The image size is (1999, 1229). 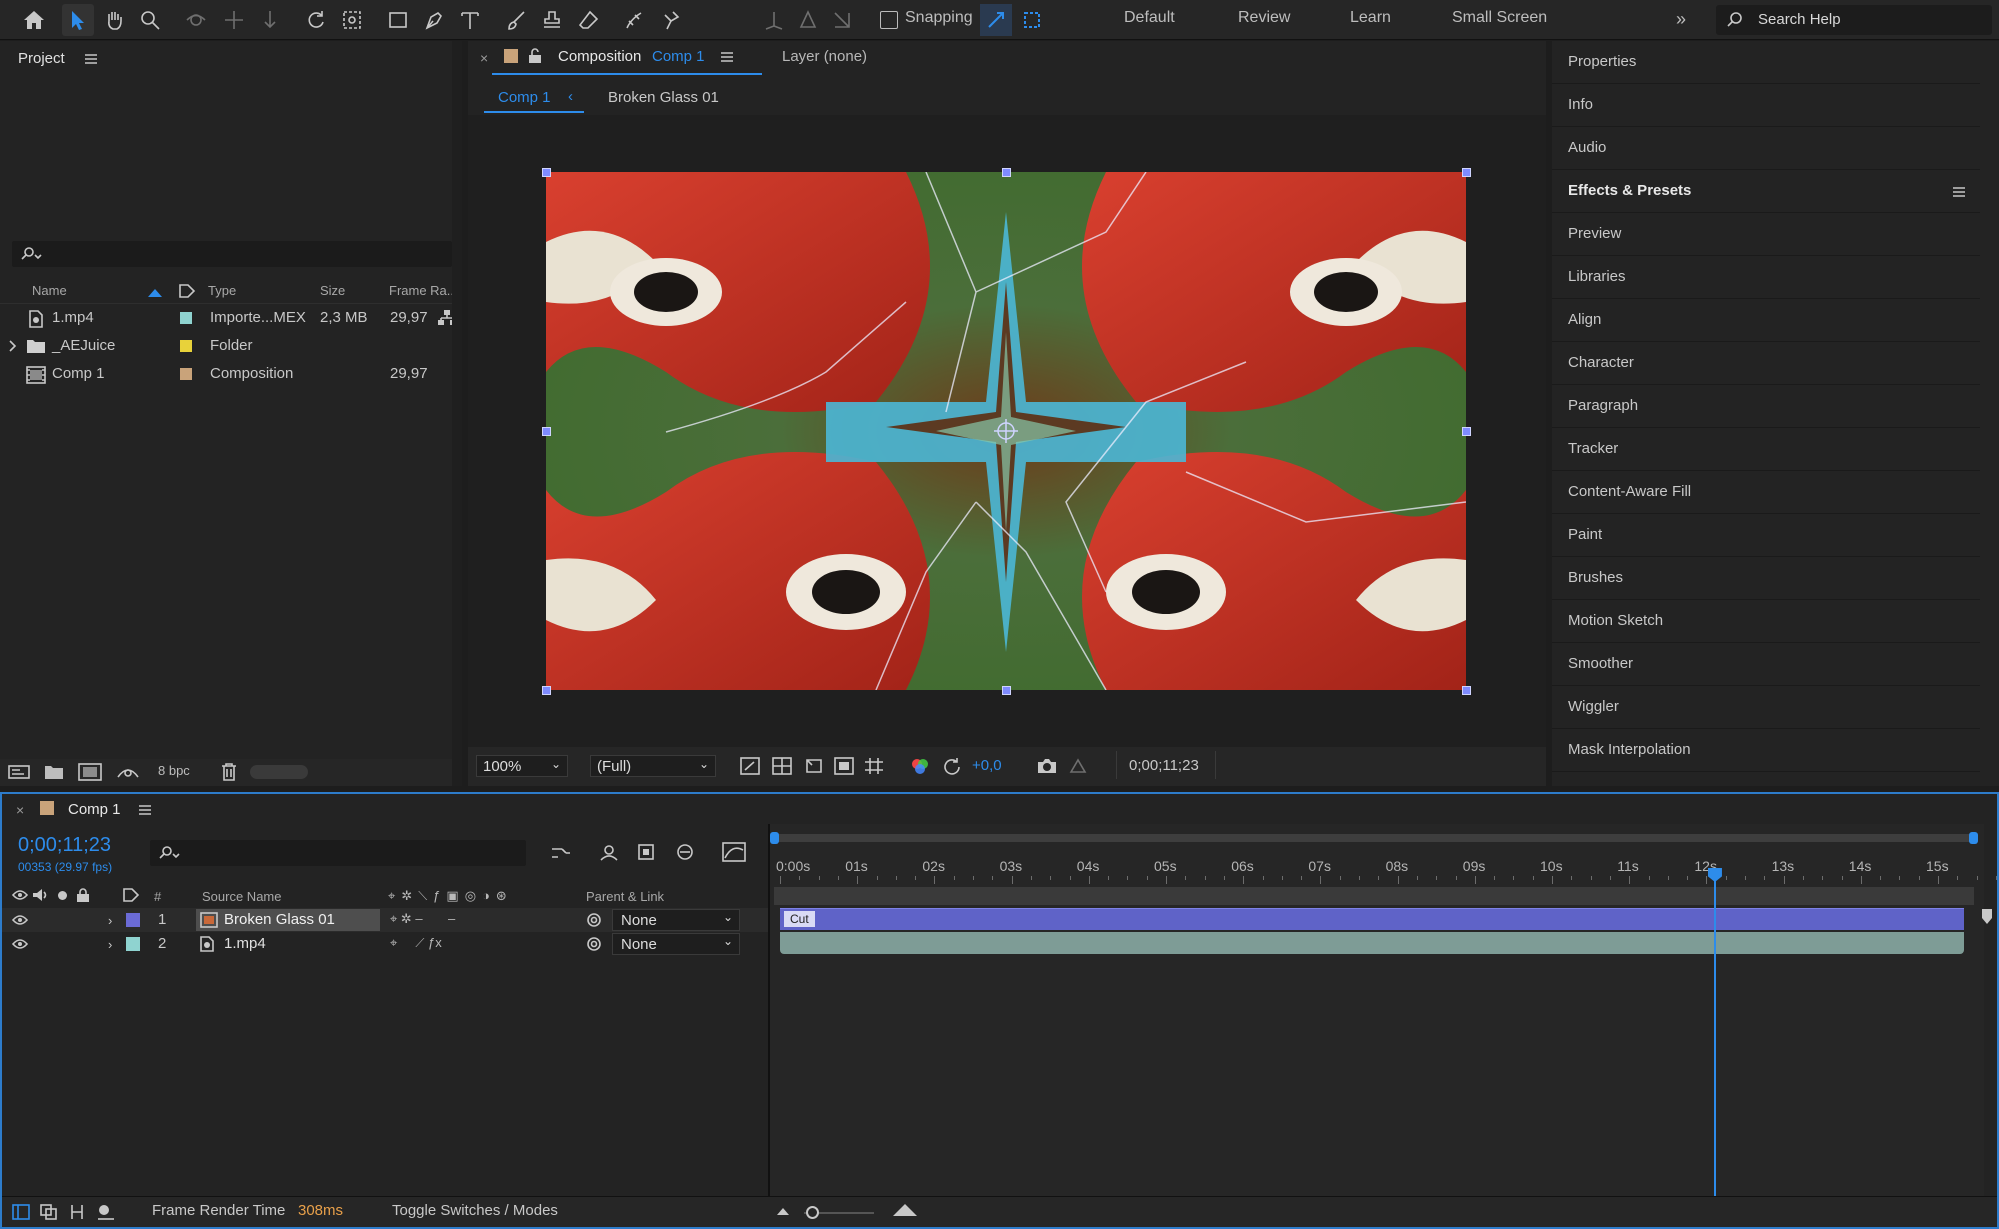 What do you see at coordinates (49, 290) in the screenshot?
I see `column-name: Name` at bounding box center [49, 290].